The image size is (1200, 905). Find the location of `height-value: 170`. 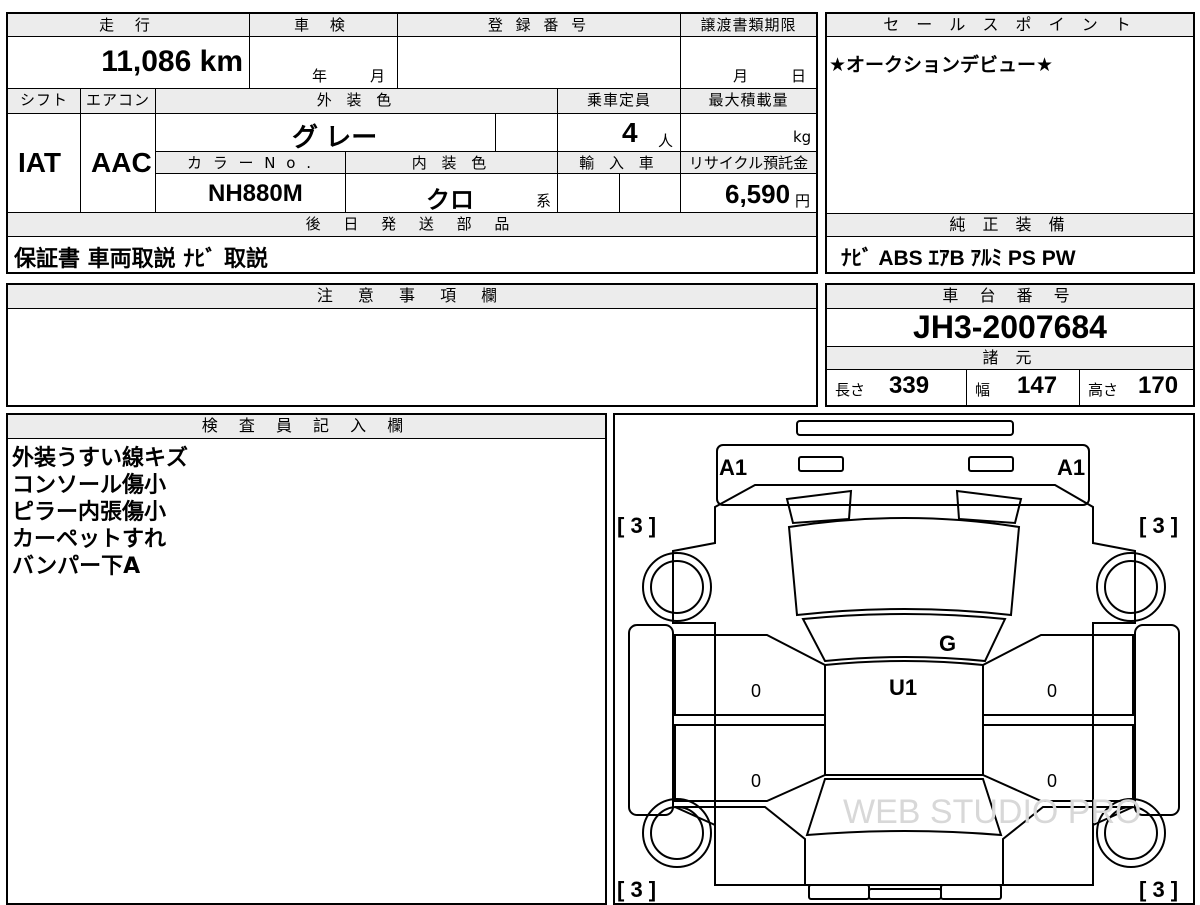

height-value: 170 is located at coordinates (1158, 385).